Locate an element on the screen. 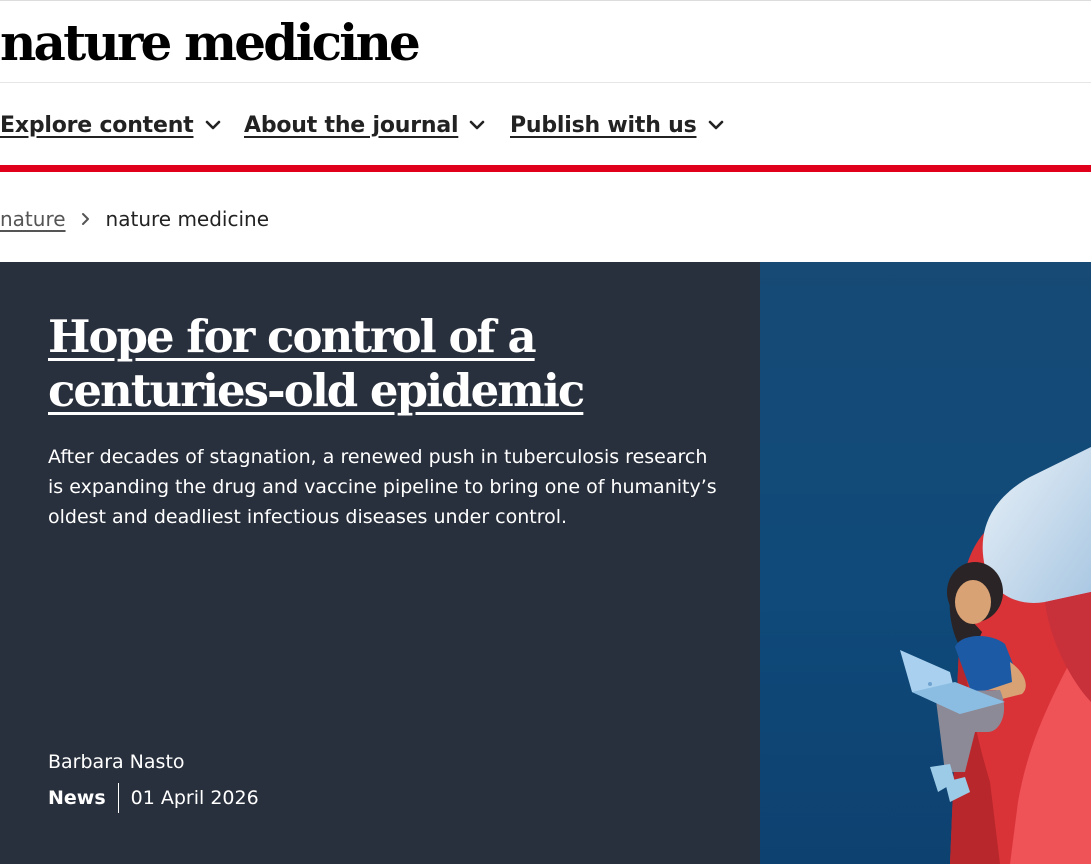 The height and width of the screenshot is (864, 1091). nav-explore-content: Explore content is located at coordinates (111, 125).